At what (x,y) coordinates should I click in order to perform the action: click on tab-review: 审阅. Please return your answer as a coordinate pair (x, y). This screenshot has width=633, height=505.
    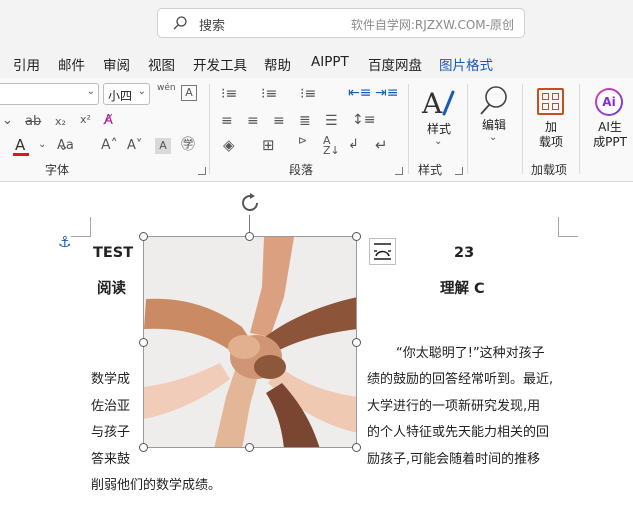
    Looking at the image, I should click on (116, 64).